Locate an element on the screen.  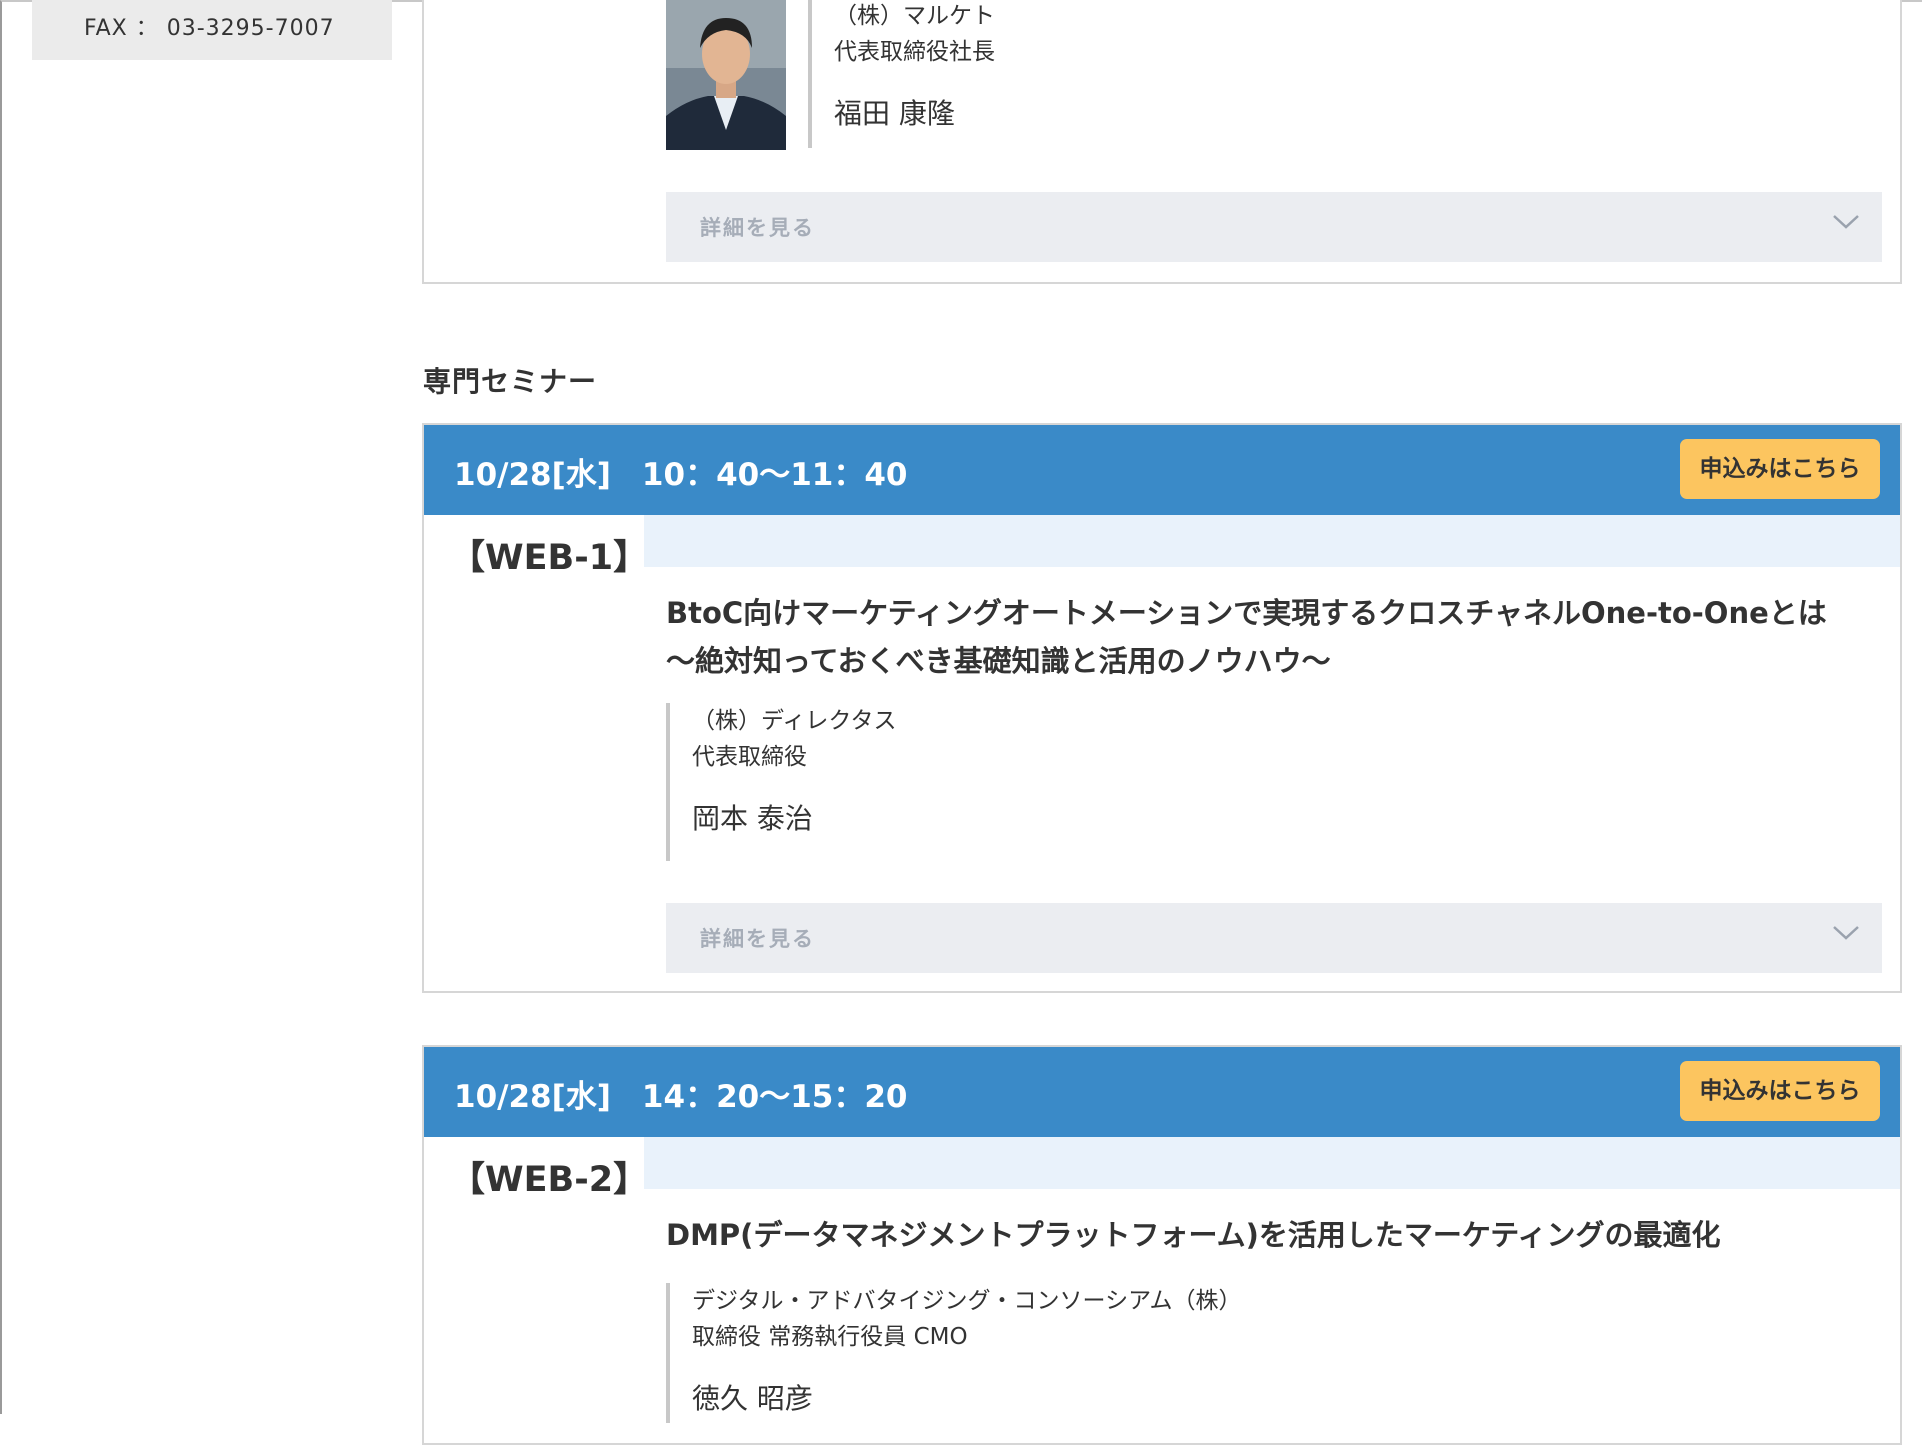
seminar-header: 10/28[水] 14：20〜15：20 申込みはこちら is located at coordinates (1162, 1092).